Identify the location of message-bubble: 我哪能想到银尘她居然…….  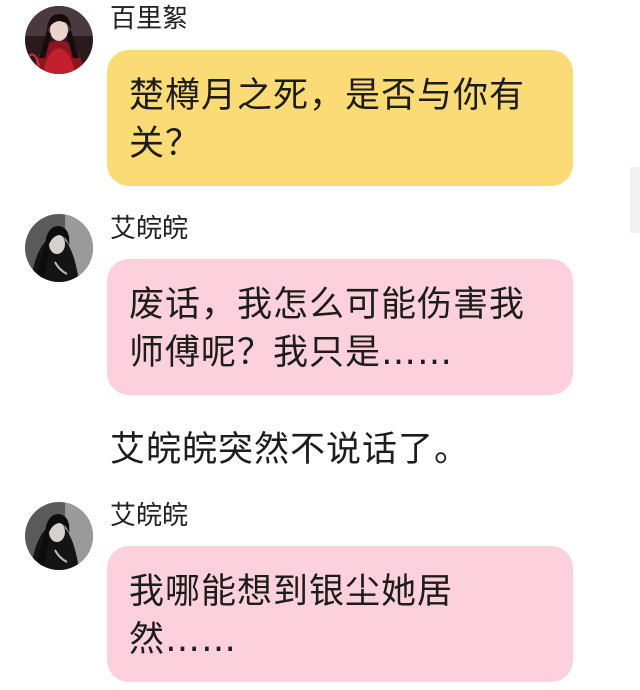
(340, 614).